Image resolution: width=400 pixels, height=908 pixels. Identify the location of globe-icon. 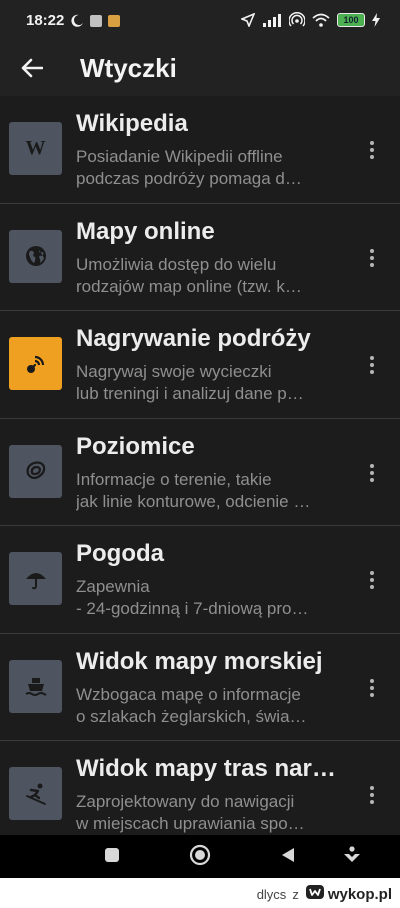
(35, 256).